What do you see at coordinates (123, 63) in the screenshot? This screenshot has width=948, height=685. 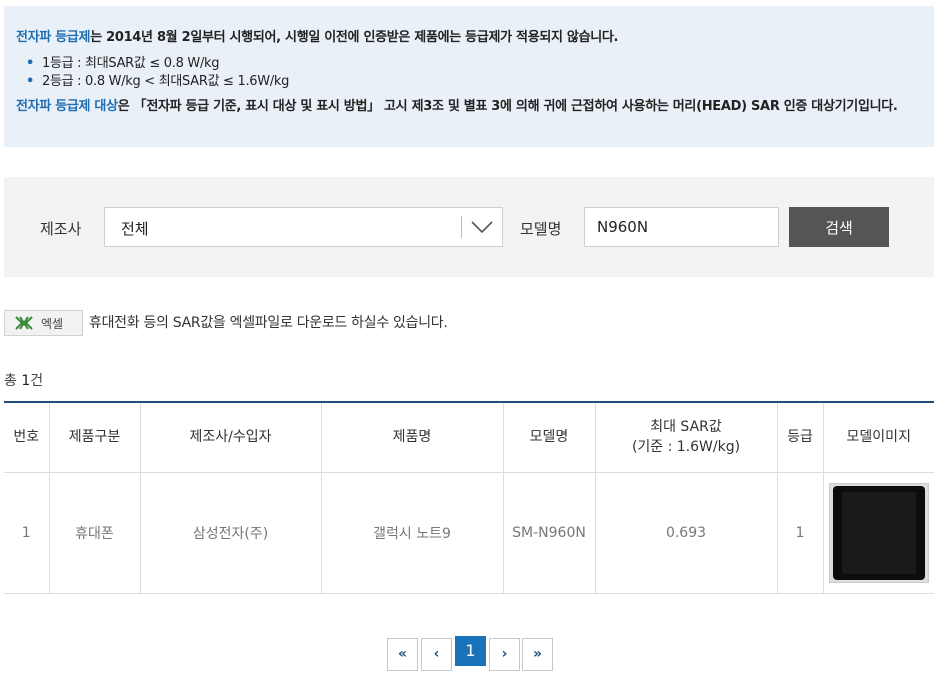 I see `grade-bullet-1: • 1등급 : 최대SAR값 ≤ 0.8 W/kg` at bounding box center [123, 63].